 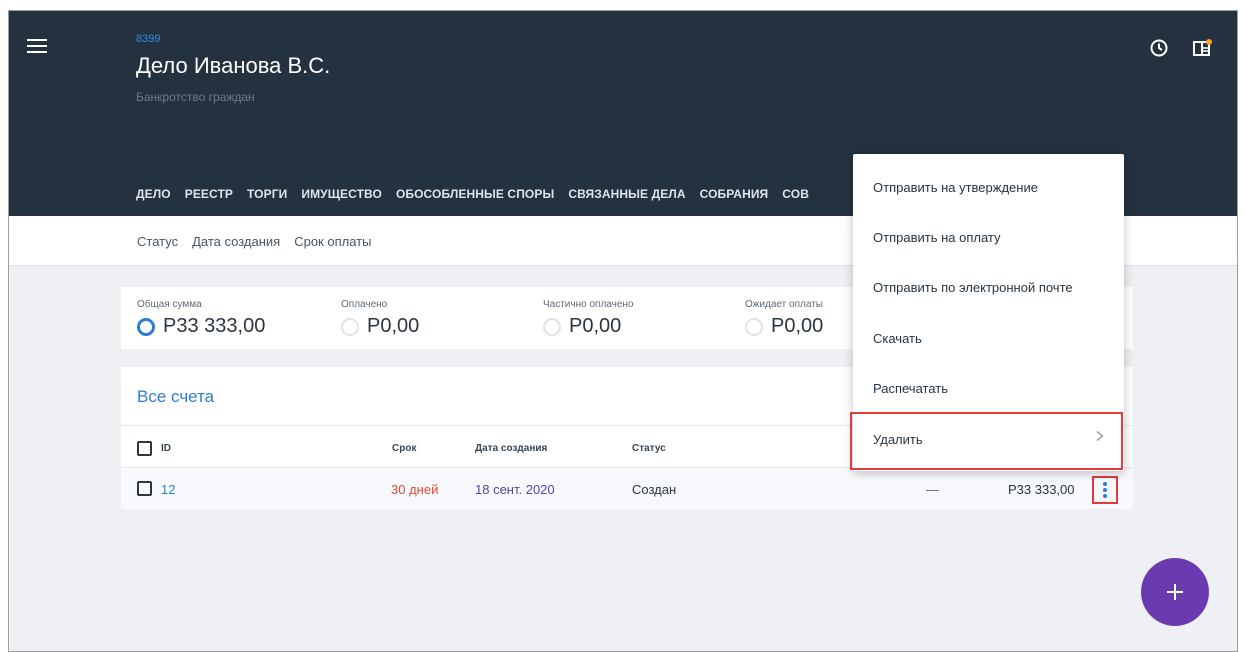 I want to click on summary-total-value: Р33 333,00, so click(x=214, y=326).